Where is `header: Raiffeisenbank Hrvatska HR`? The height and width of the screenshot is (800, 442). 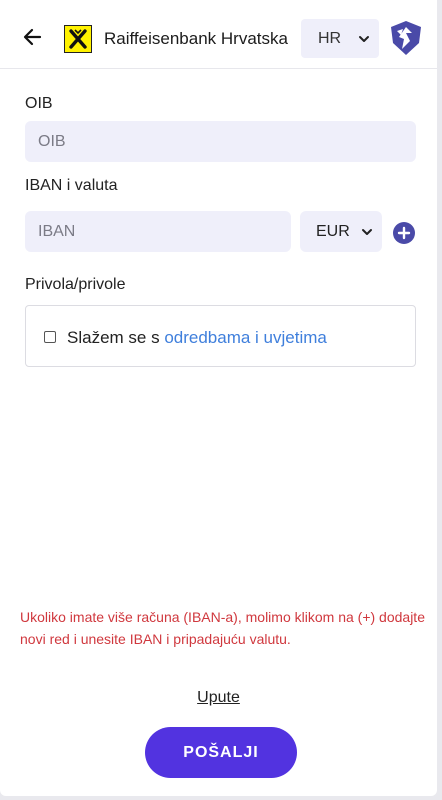
header: Raiffeisenbank Hrvatska HR is located at coordinates (218, 34).